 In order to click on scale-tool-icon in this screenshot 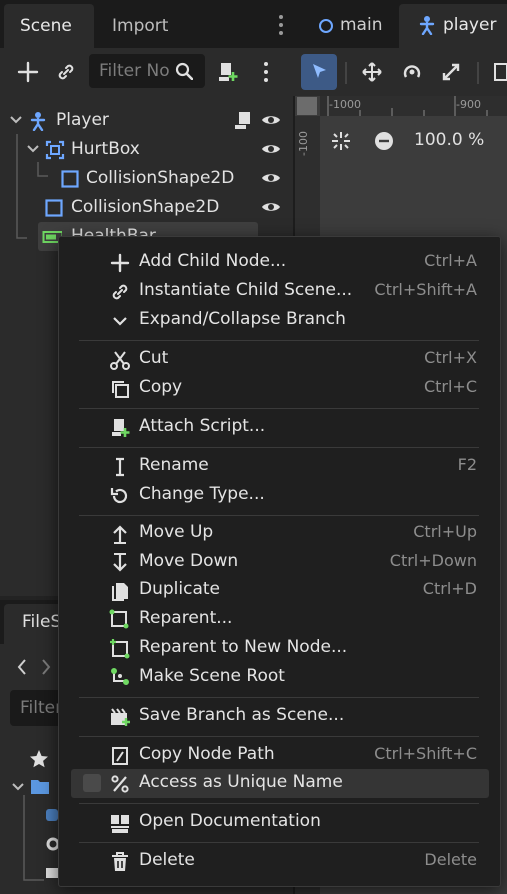, I will do `click(451, 72)`.